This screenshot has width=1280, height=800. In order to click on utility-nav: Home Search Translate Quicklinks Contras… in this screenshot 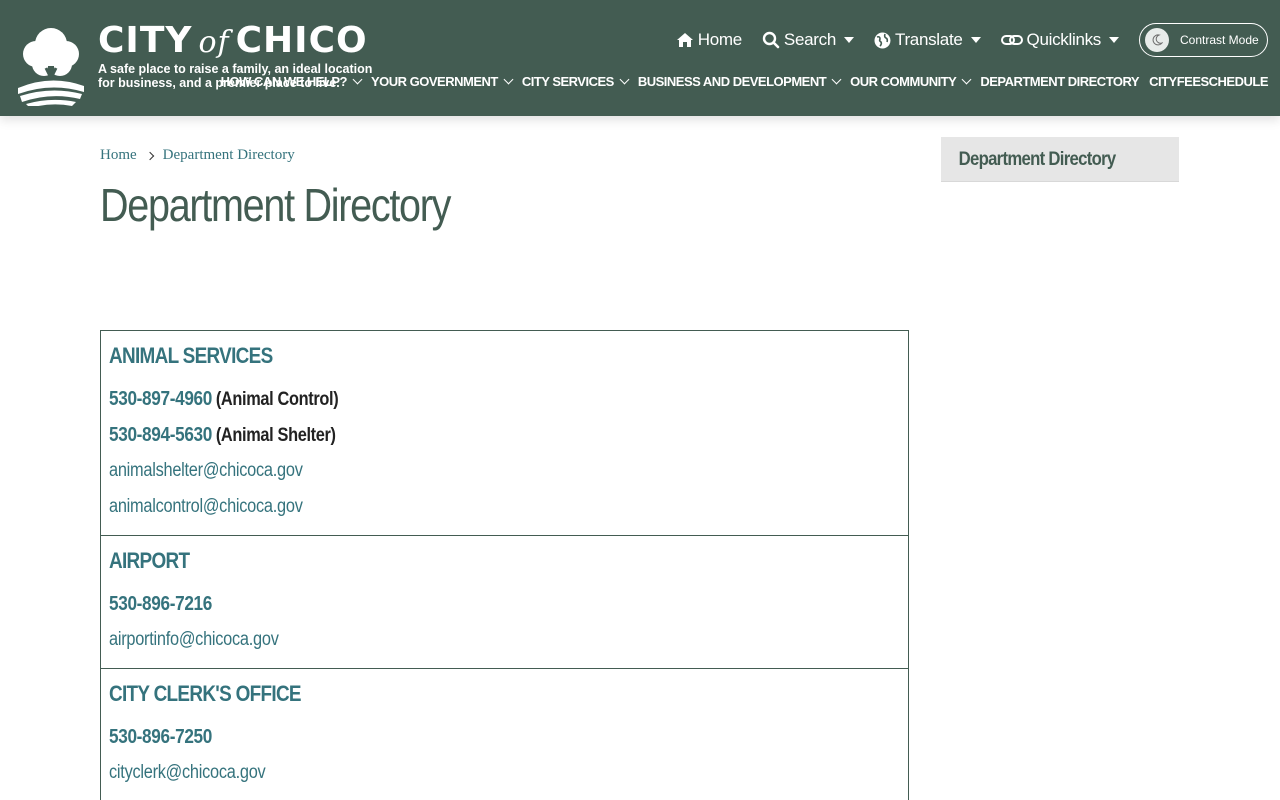, I will do `click(962, 40)`.